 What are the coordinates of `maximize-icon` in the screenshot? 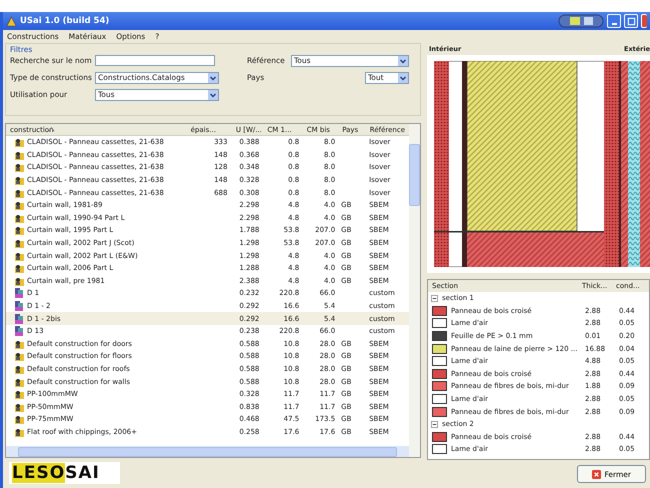 It's located at (631, 21).